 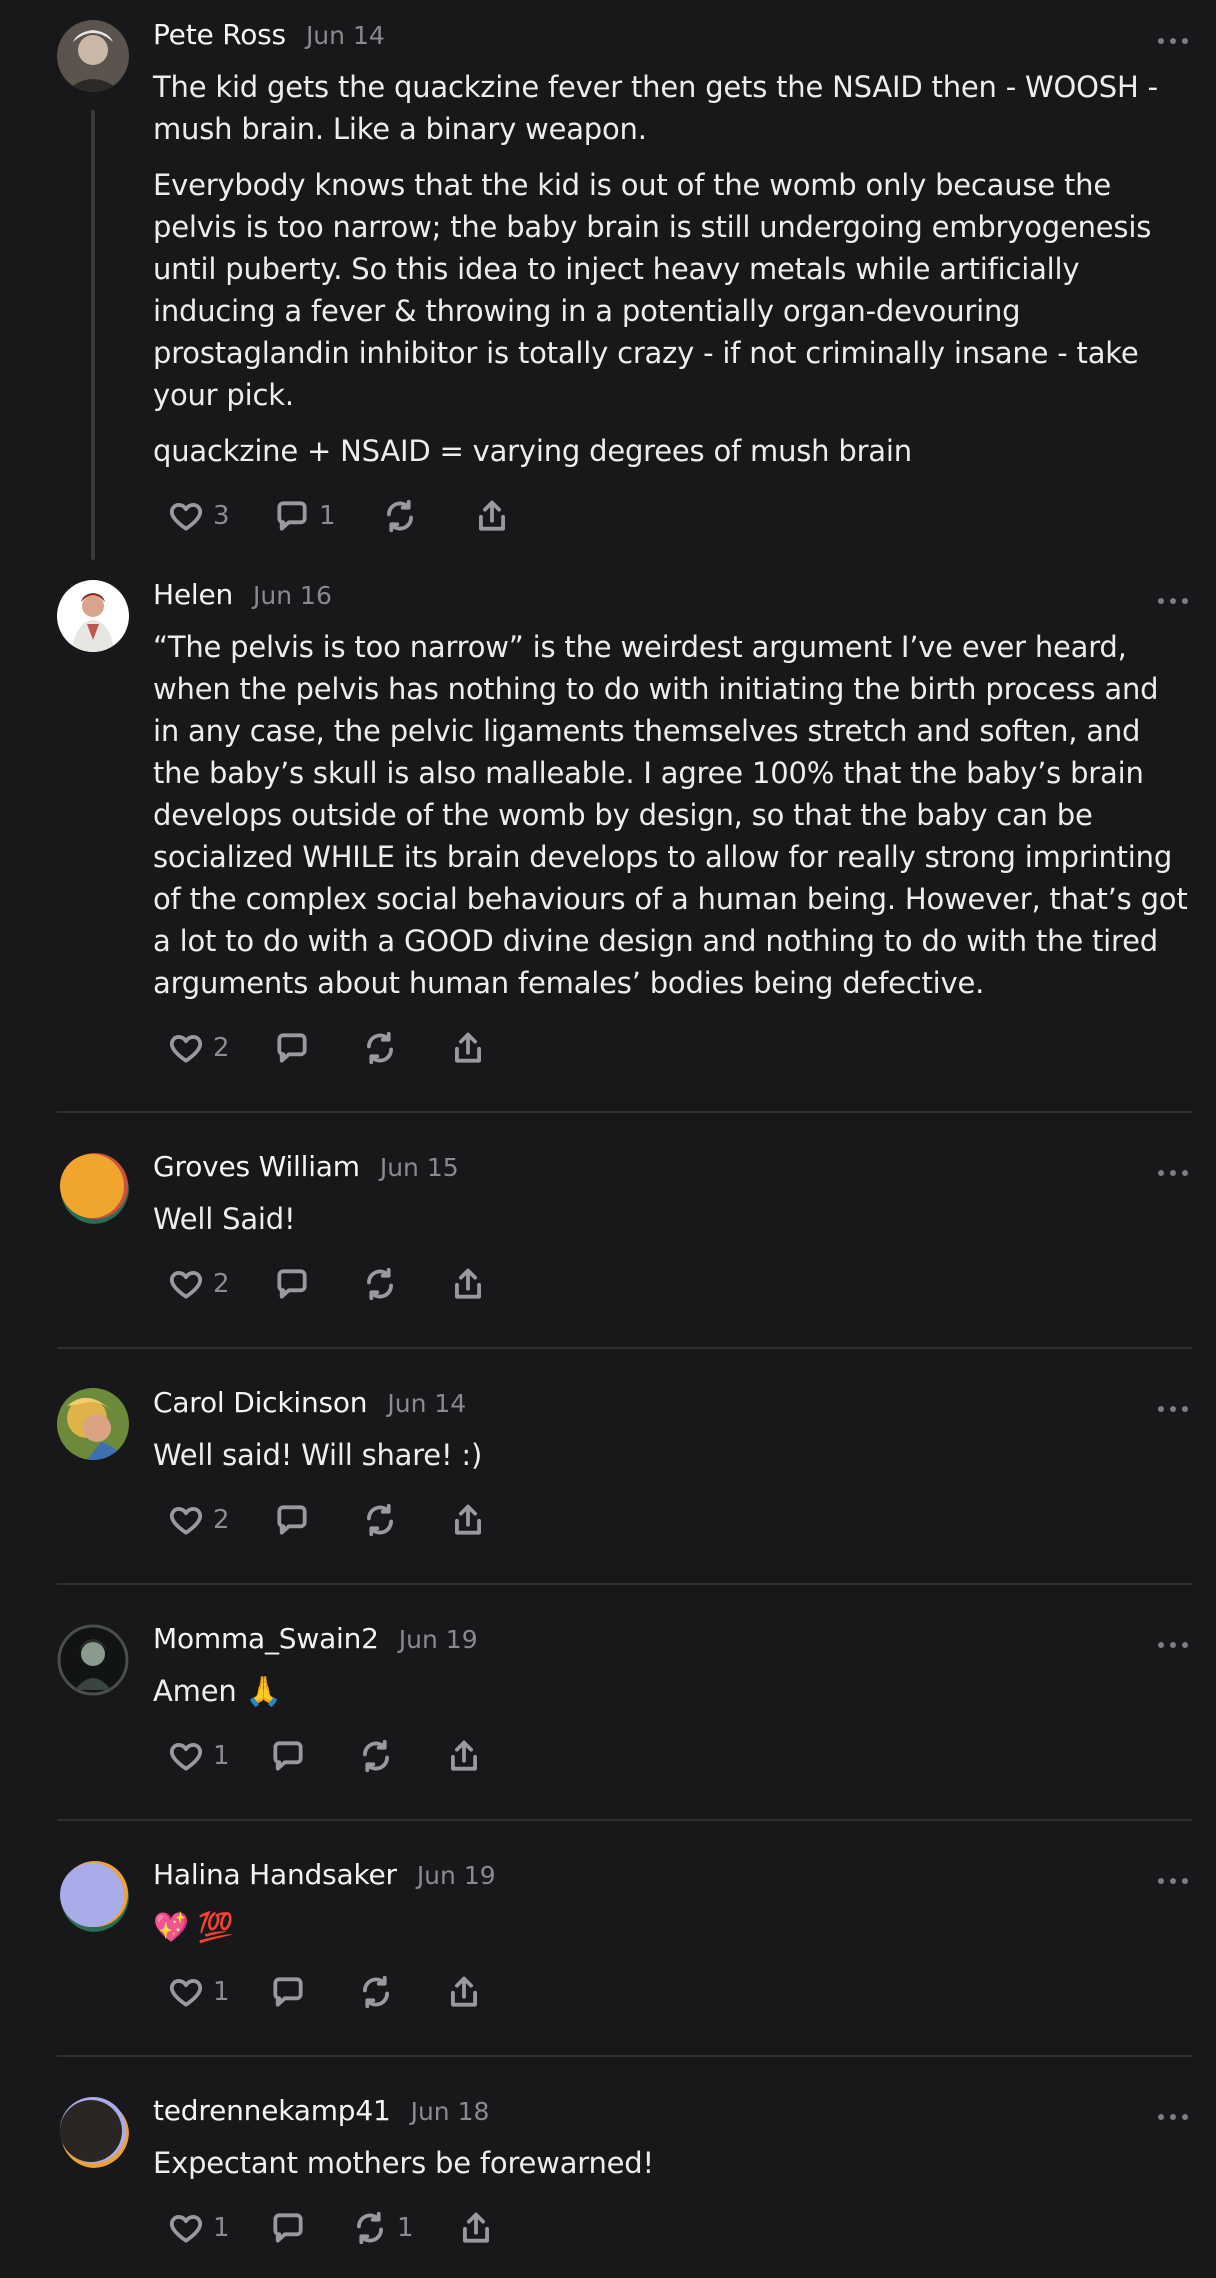 I want to click on comment-date: Jun 16, so click(x=292, y=595).